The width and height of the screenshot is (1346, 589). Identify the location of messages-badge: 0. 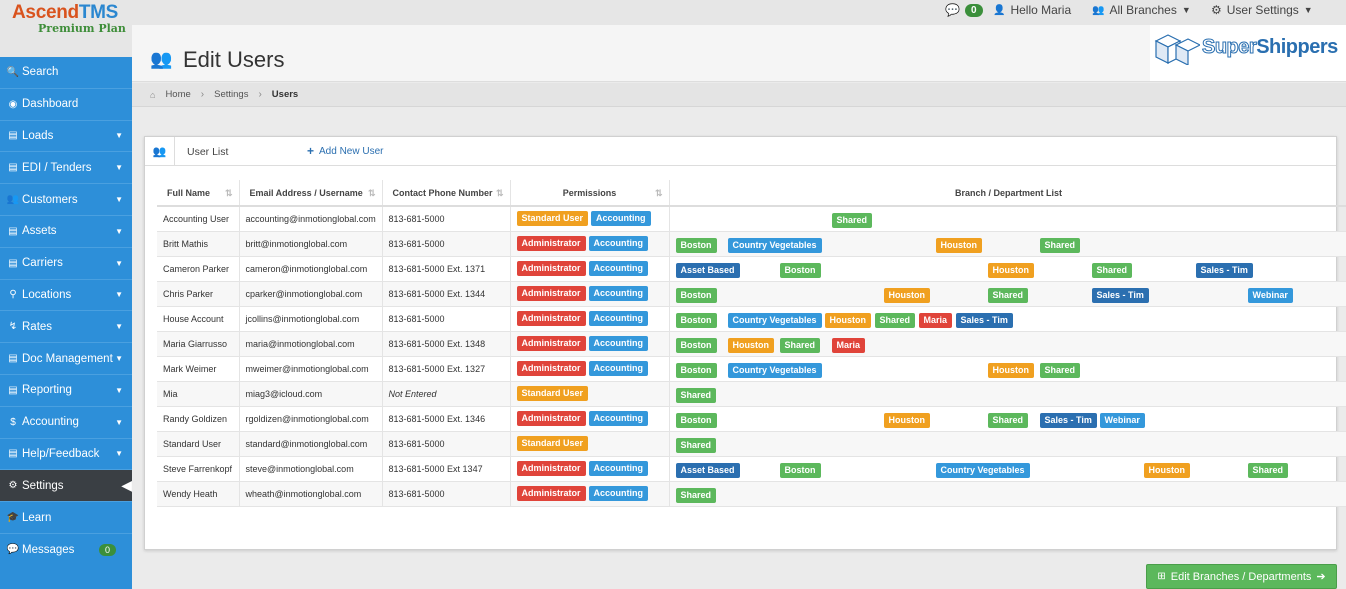
(107, 549).